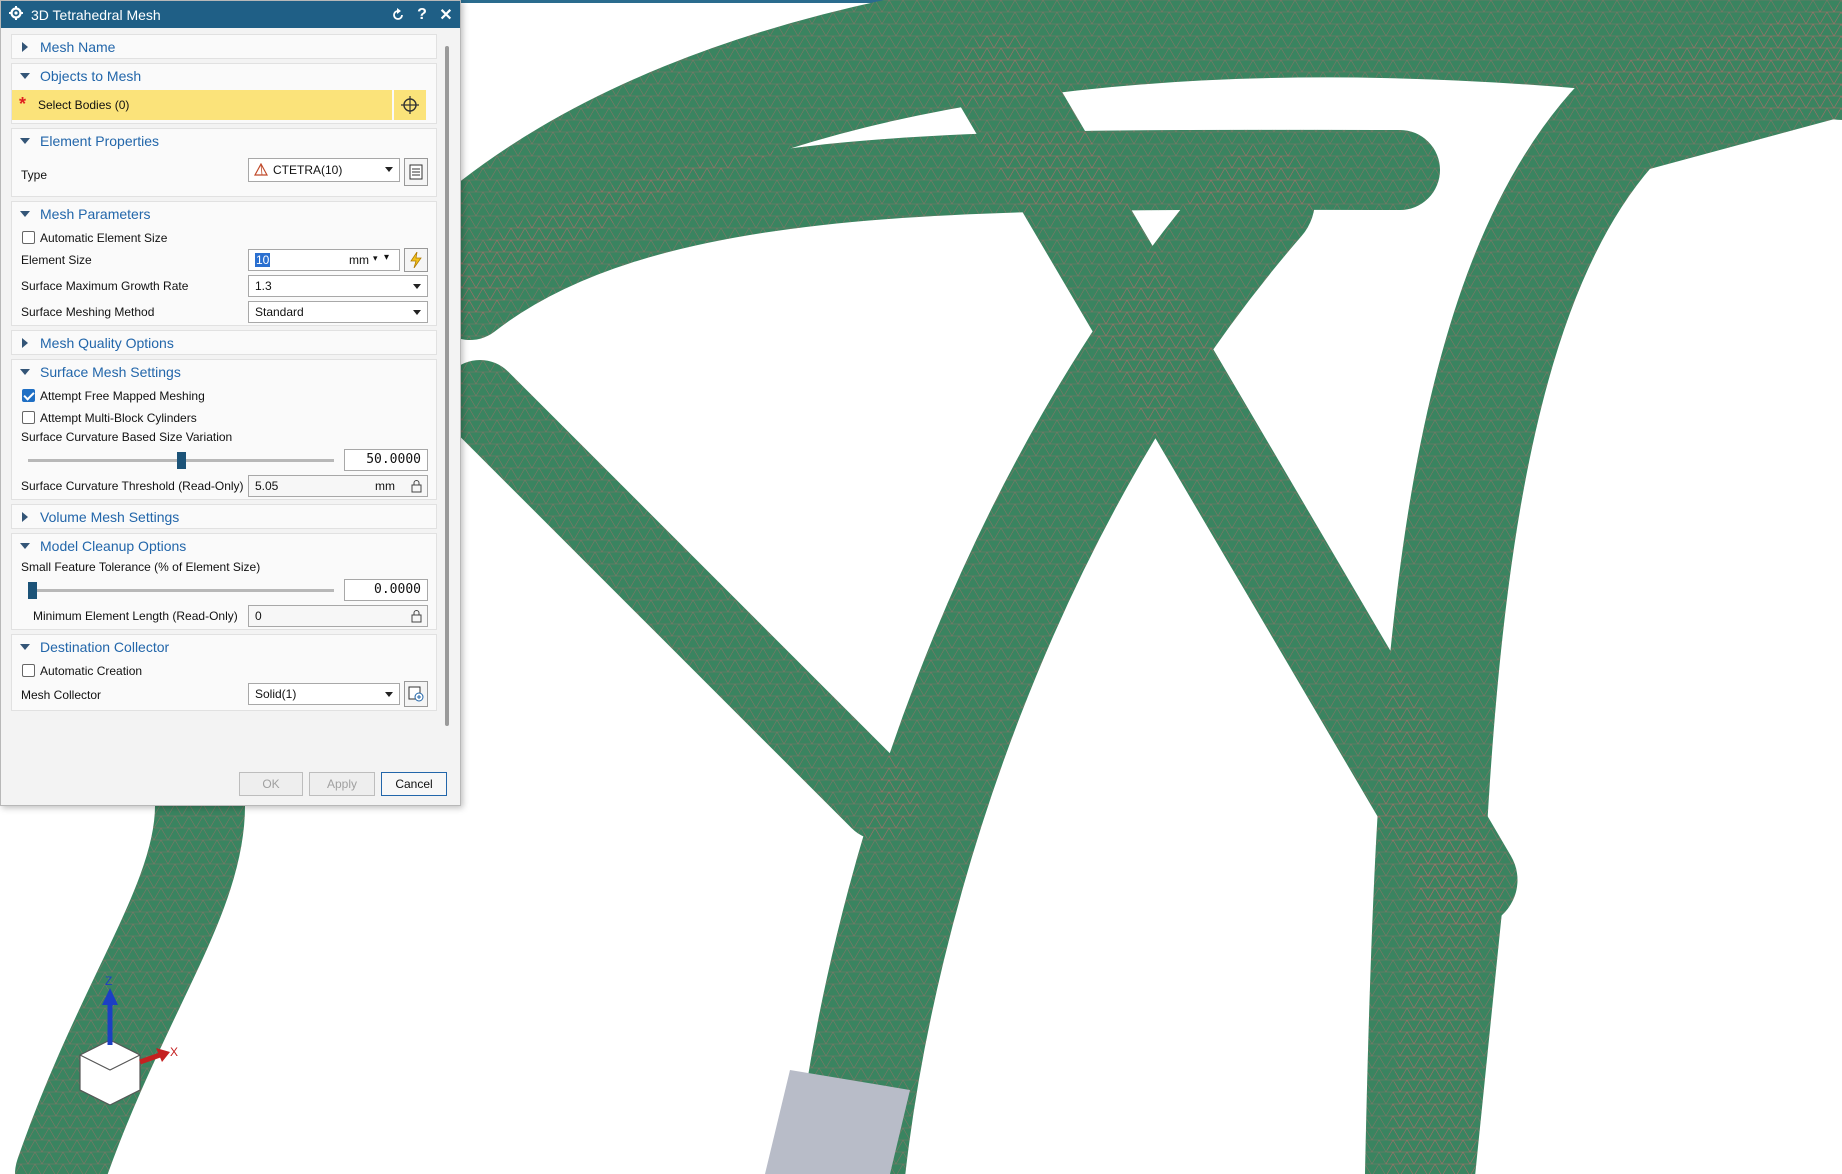 Image resolution: width=1842 pixels, height=1174 pixels. I want to click on mesh-quality-header: Mesh Quality Options, so click(224, 342).